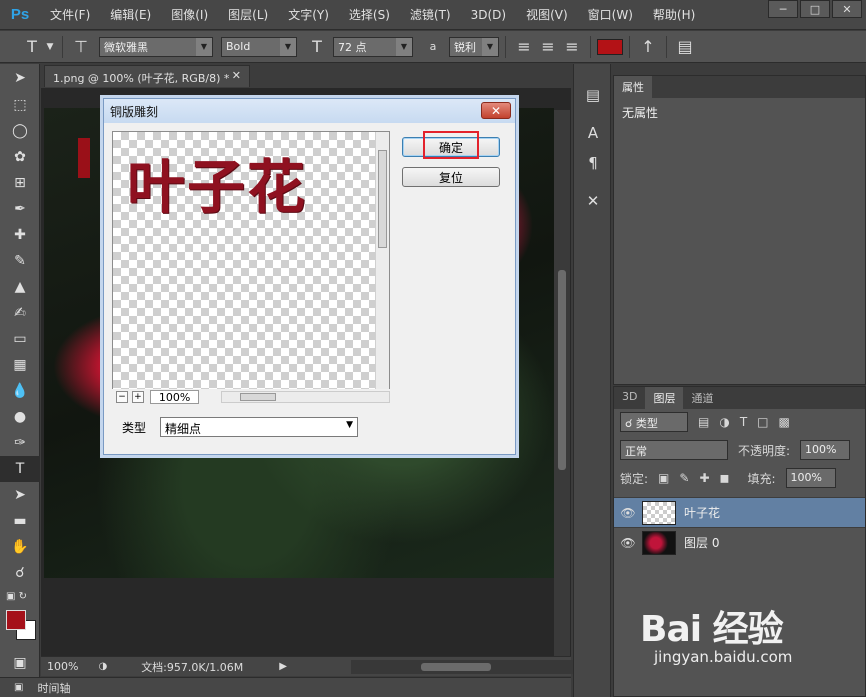  Describe the element at coordinates (702, 398) in the screenshot. I see `tab-channels: 通道` at that location.